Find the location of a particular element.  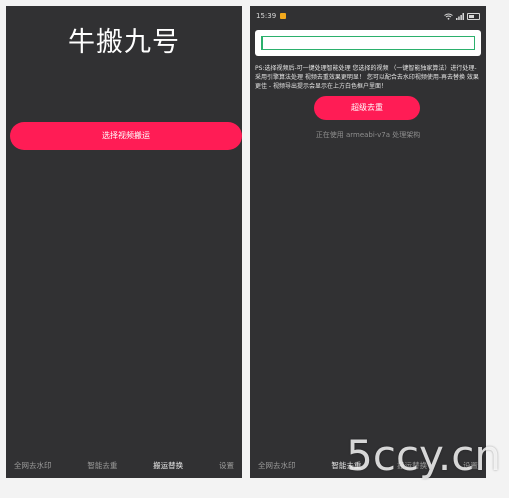

signal-icon is located at coordinates (460, 16).